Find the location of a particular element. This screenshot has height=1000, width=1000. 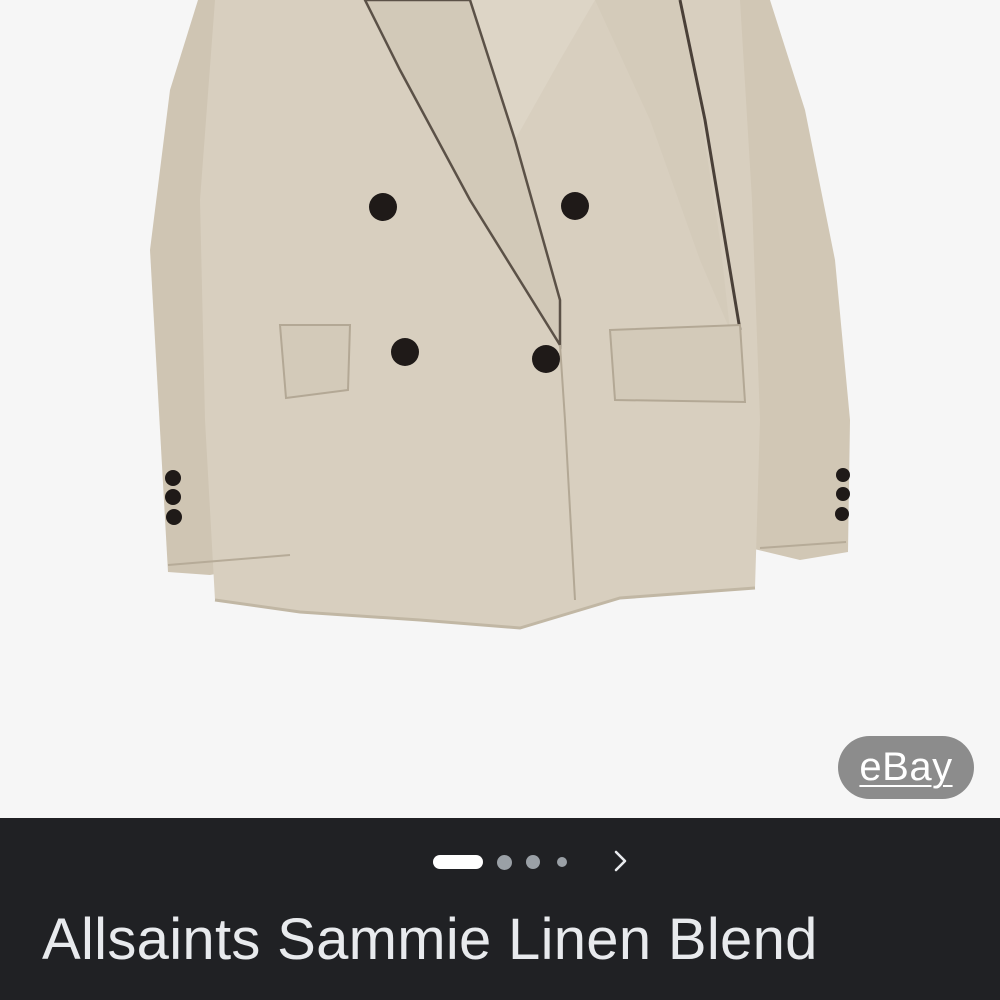

button-top-left is located at coordinates (383, 207).